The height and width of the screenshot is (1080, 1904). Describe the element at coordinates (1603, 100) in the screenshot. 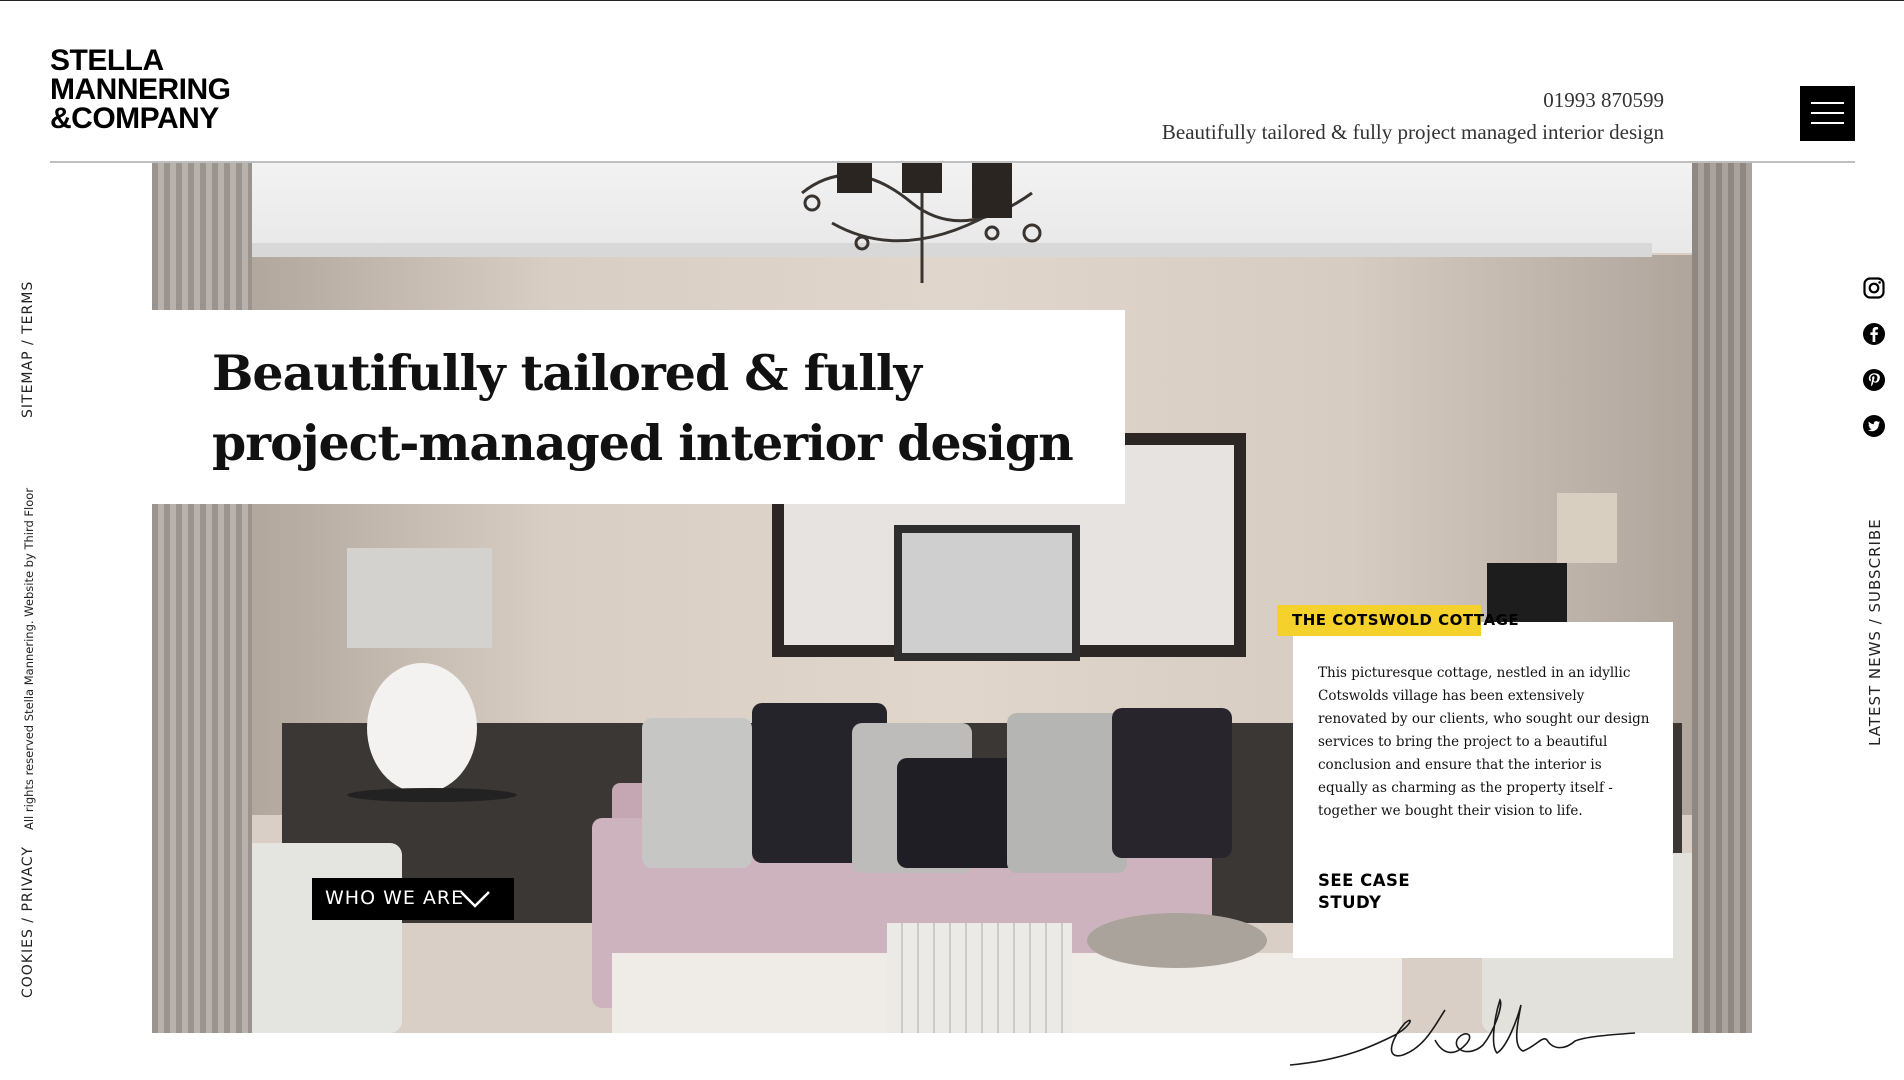

I see `phone-number: 01993 870599` at that location.